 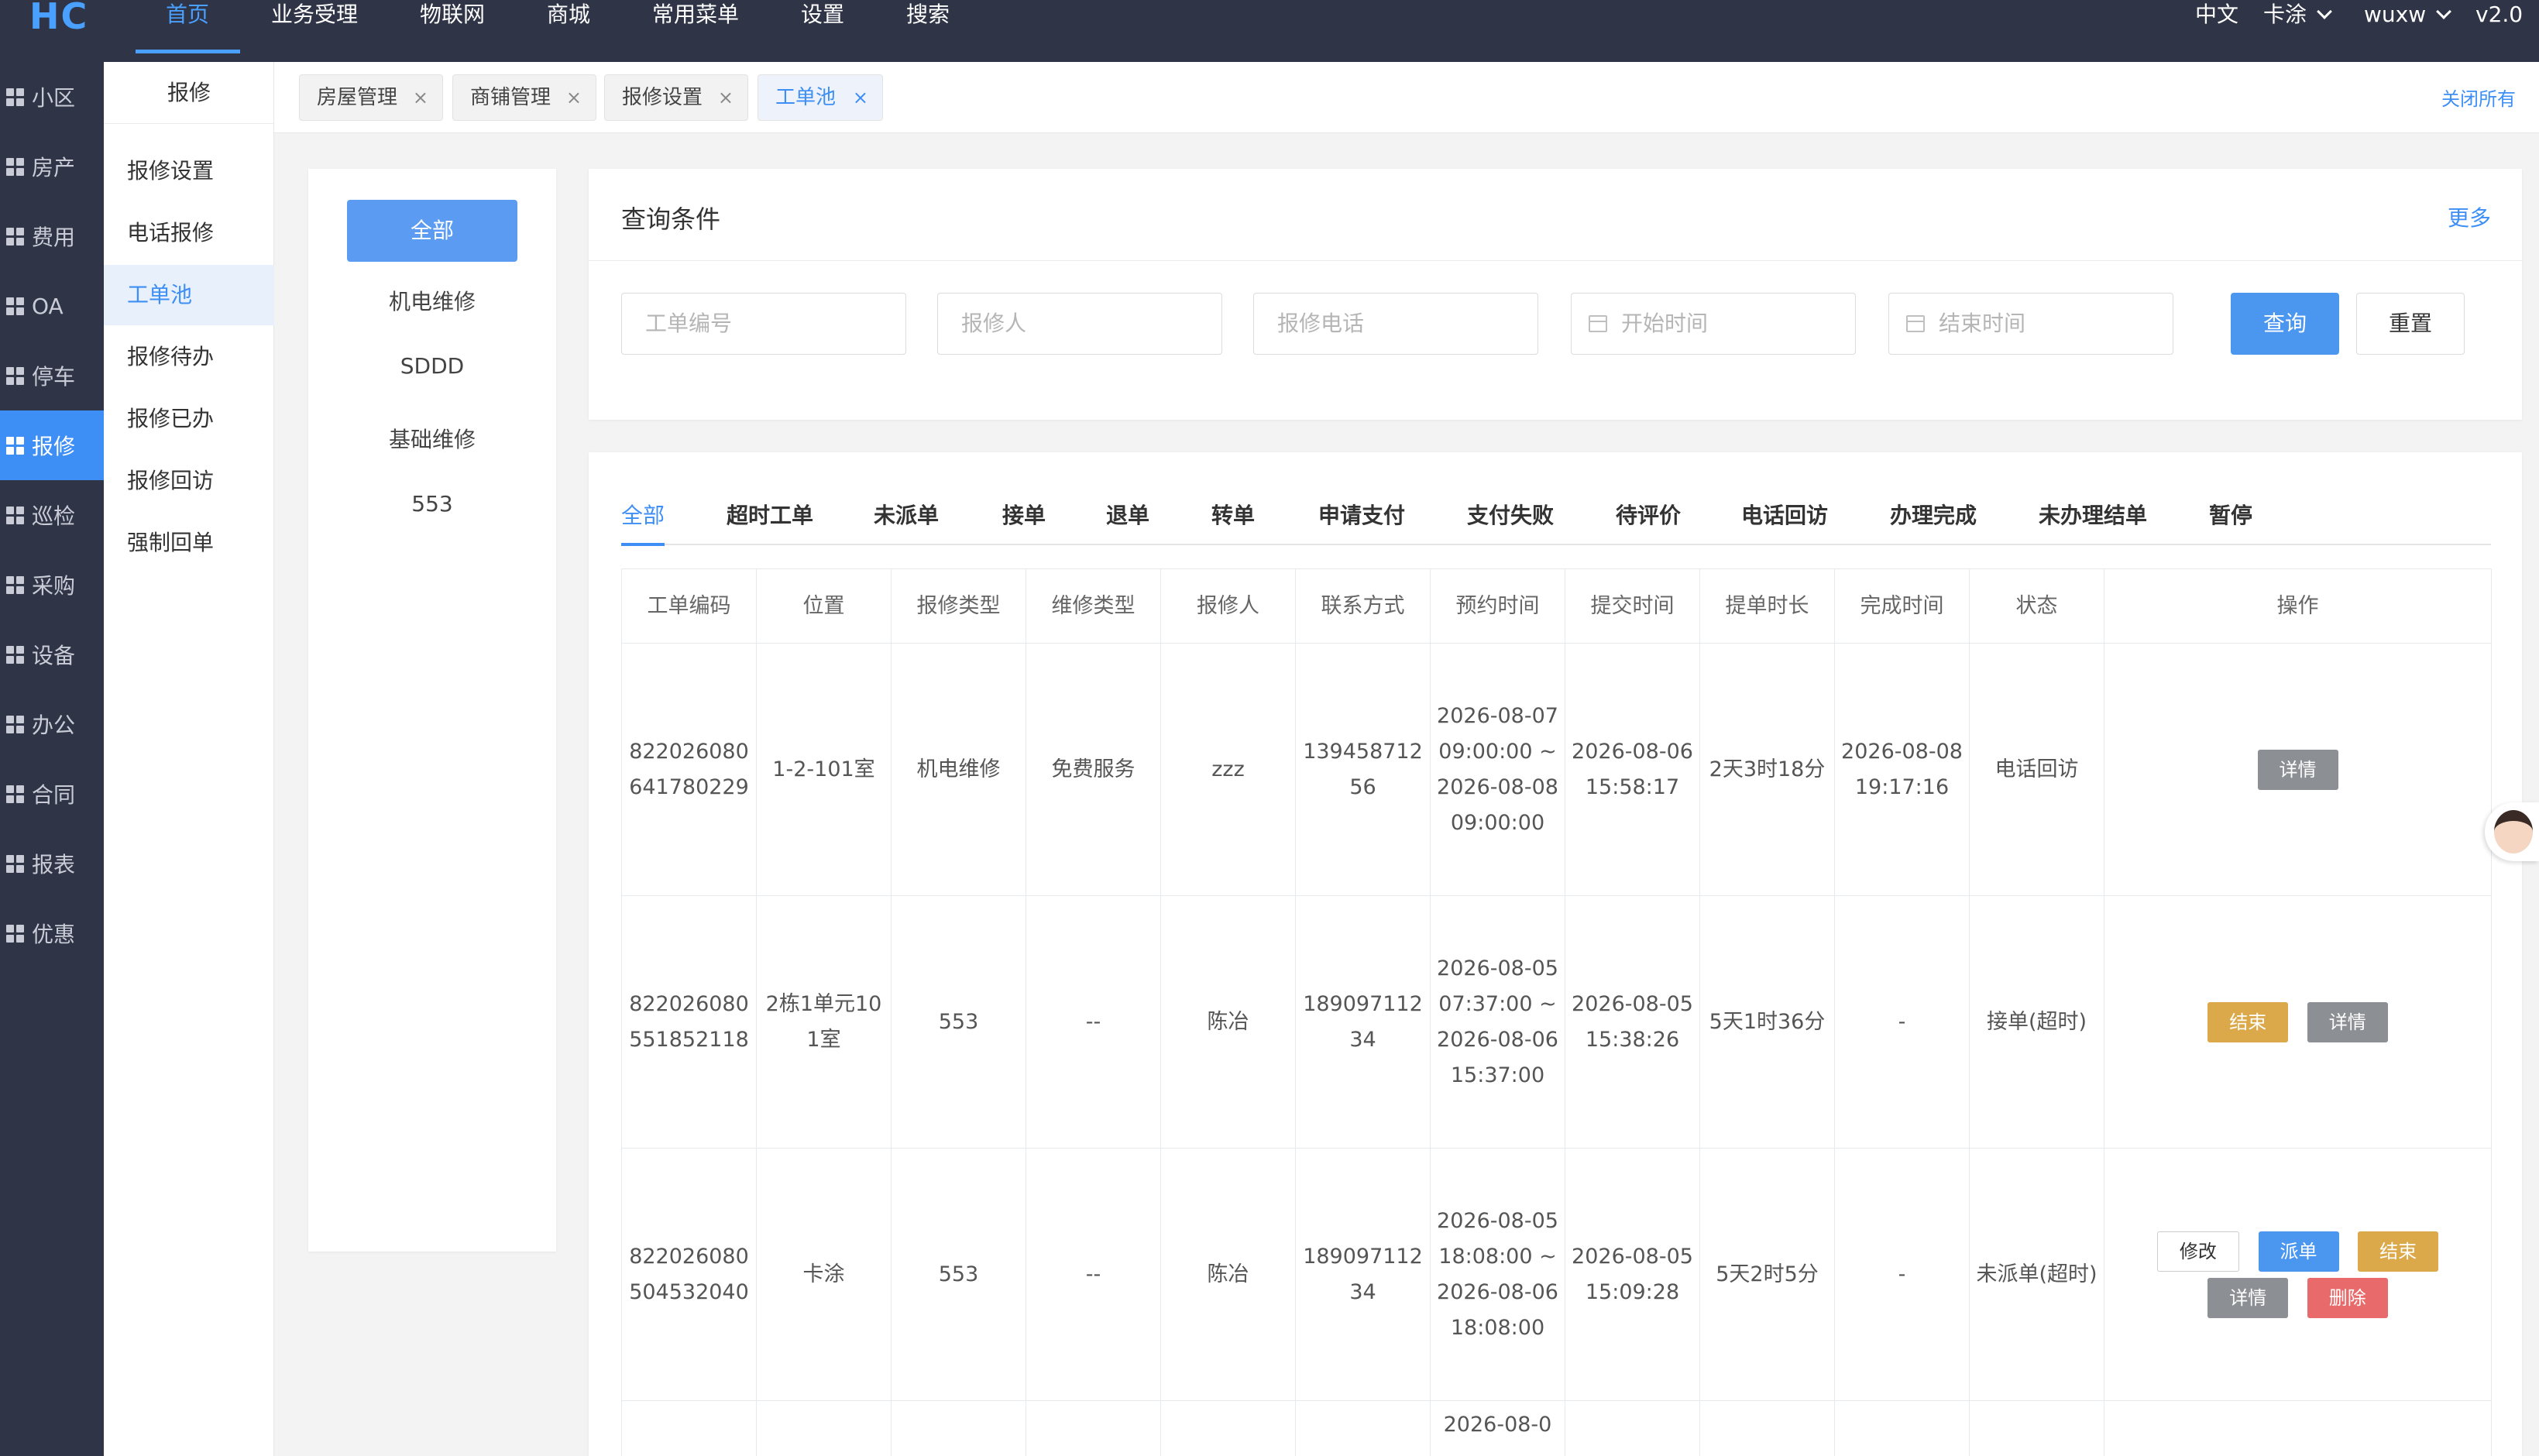 I want to click on sub-item-repair-done: 报修已办, so click(x=189, y=419).